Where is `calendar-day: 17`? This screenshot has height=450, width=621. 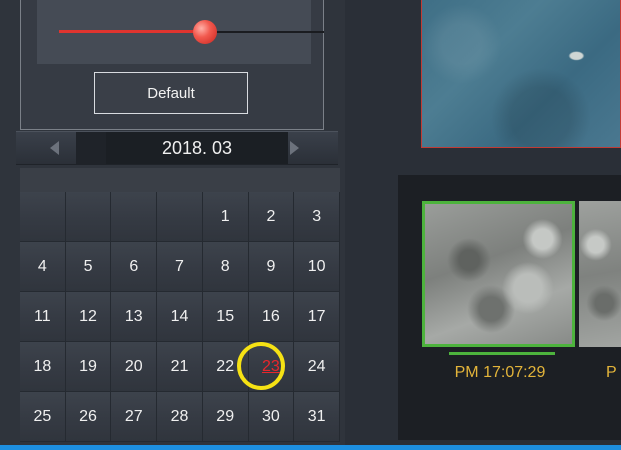 calendar-day: 17 is located at coordinates (317, 317).